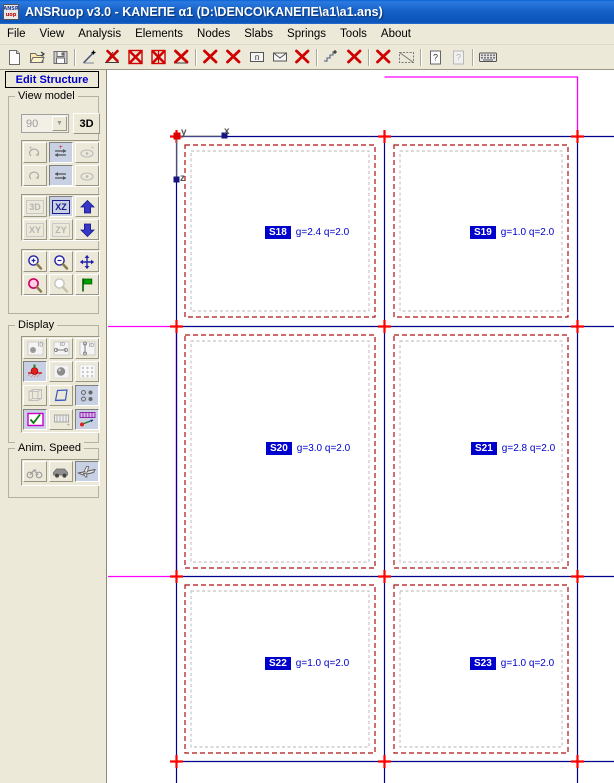  What do you see at coordinates (45, 123) in the screenshot?
I see `view-angle-combo: 90 ▼` at bounding box center [45, 123].